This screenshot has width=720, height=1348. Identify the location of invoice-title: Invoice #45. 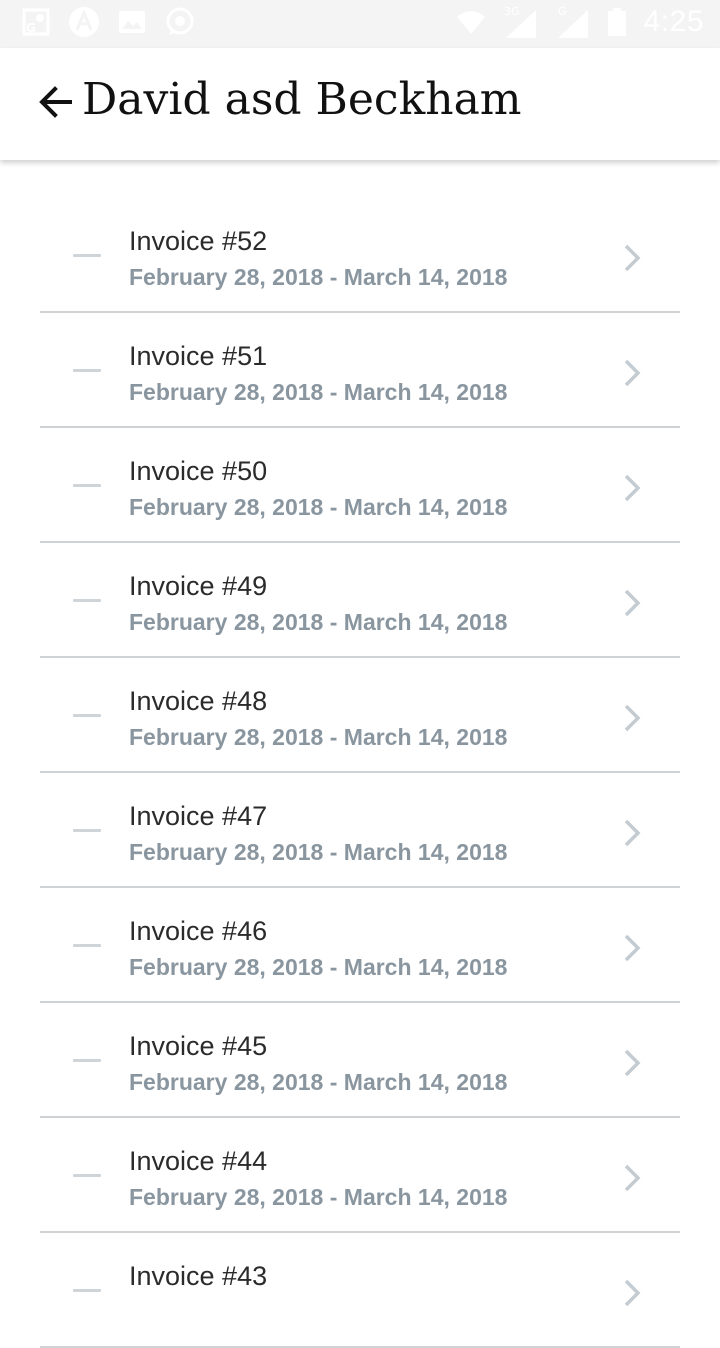
(198, 1046).